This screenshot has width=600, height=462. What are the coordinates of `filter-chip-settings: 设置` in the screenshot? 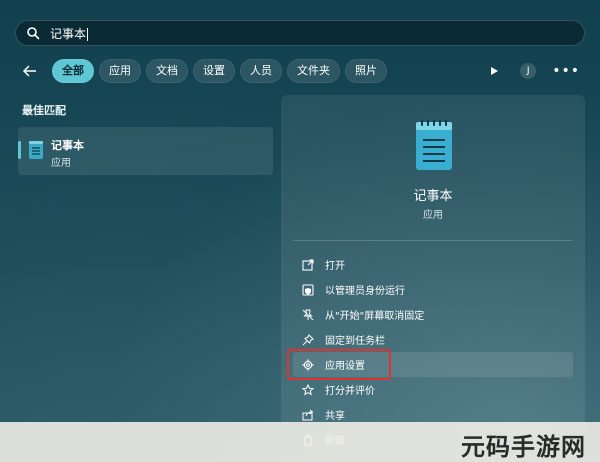 It's located at (214, 71).